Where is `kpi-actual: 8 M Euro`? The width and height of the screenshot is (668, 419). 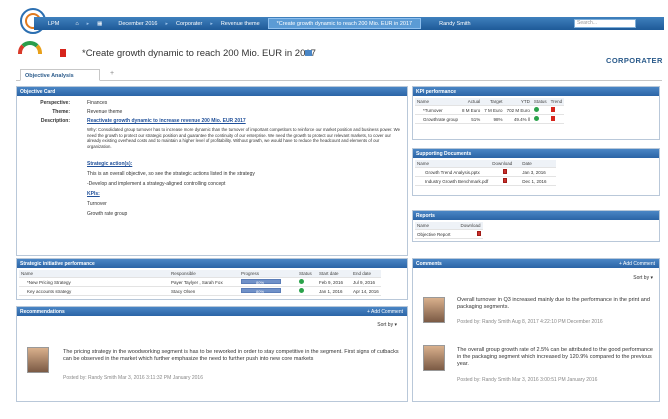 kpi-actual: 8 M Euro is located at coordinates (471, 110).